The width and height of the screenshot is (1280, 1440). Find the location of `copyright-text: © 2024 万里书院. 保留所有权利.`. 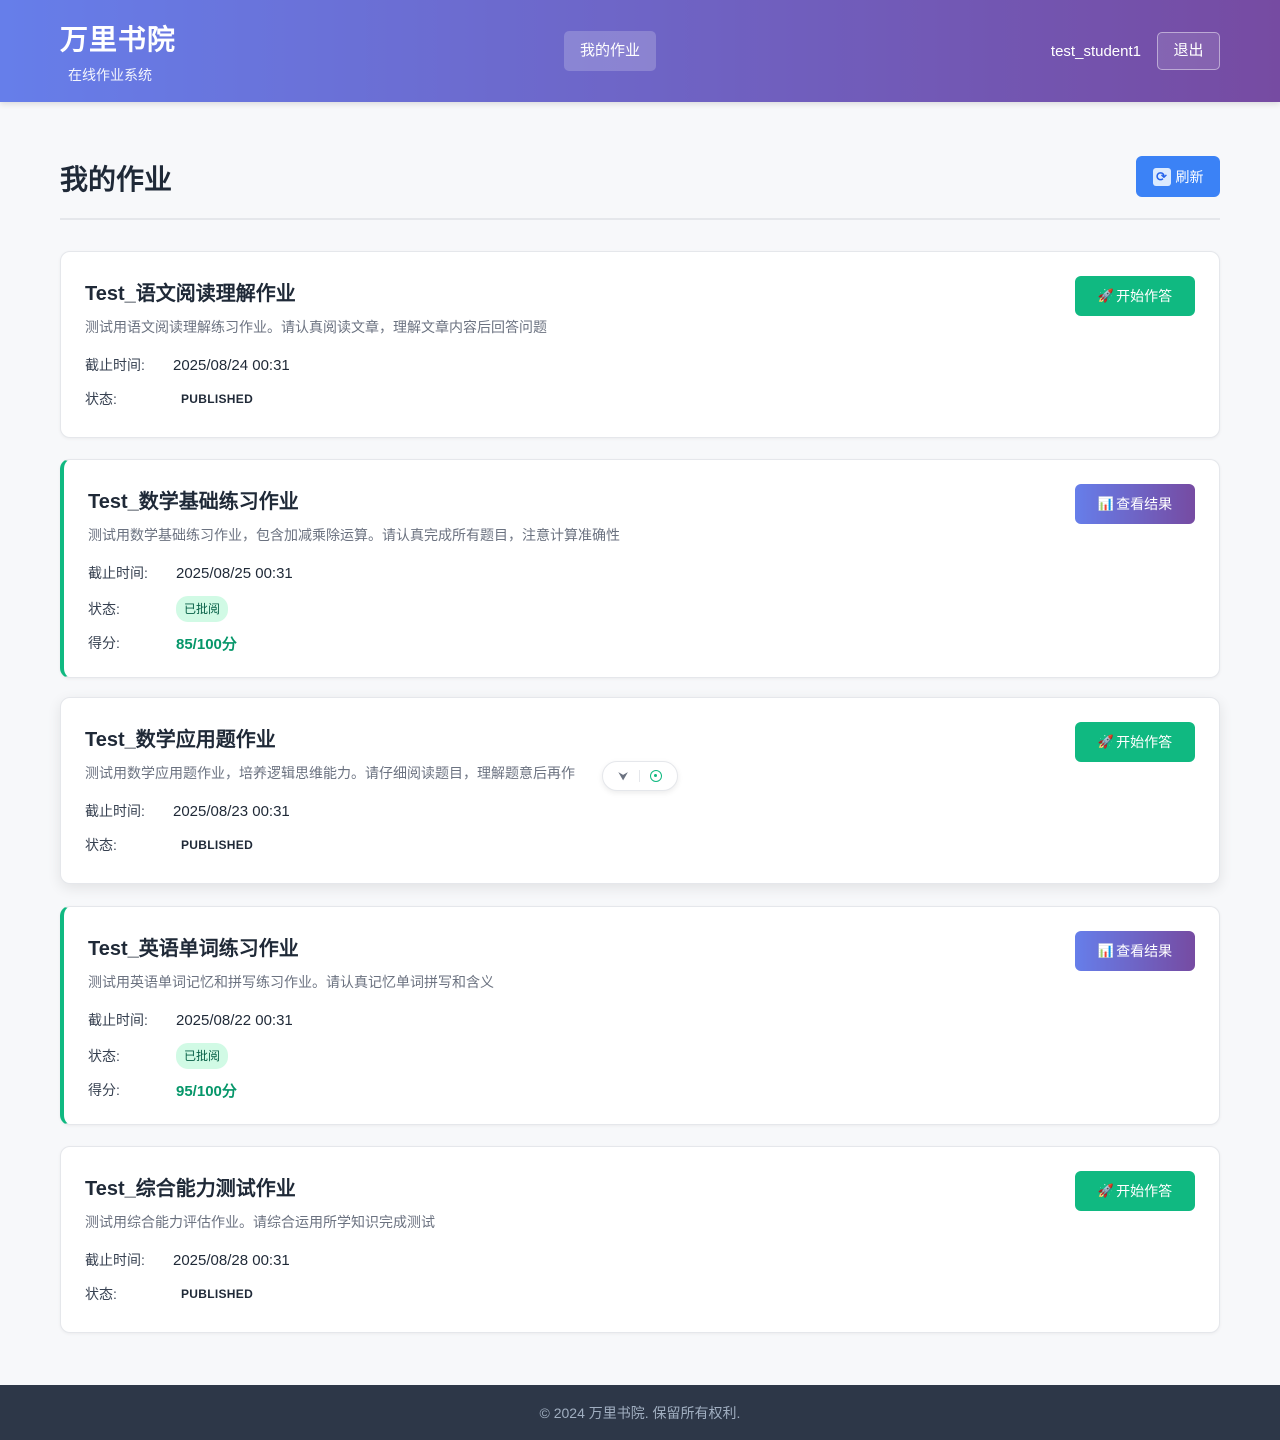

copyright-text: © 2024 万里书院. 保留所有权利. is located at coordinates (640, 1413).